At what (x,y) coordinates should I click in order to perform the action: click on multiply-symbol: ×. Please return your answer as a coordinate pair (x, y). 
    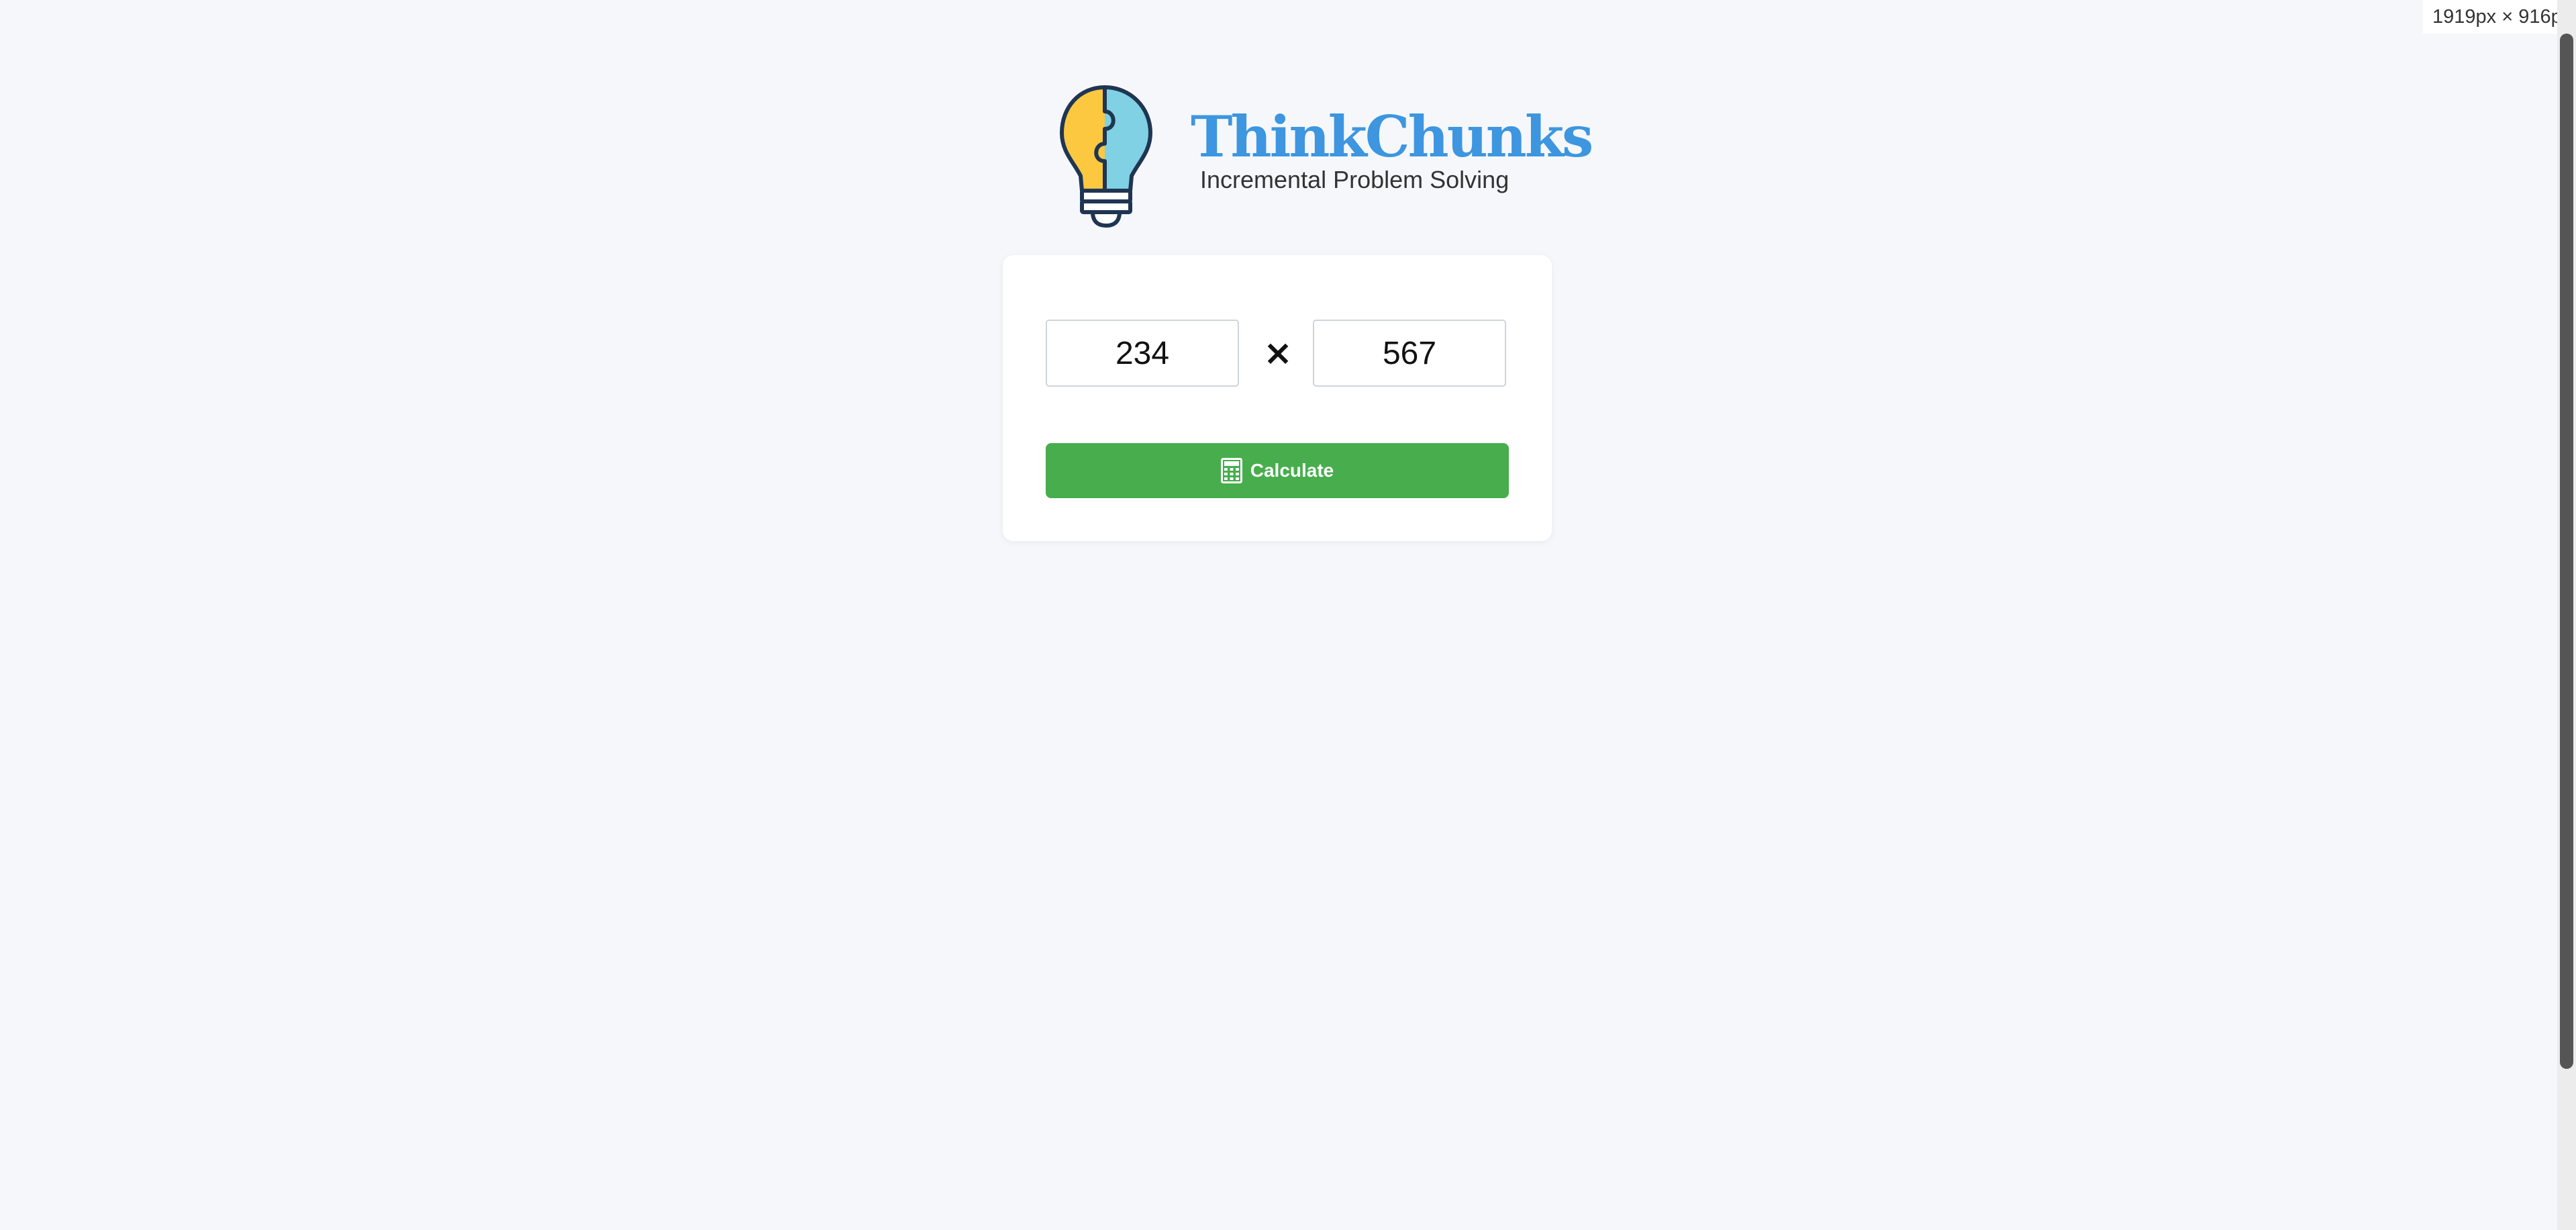
    Looking at the image, I should click on (1278, 353).